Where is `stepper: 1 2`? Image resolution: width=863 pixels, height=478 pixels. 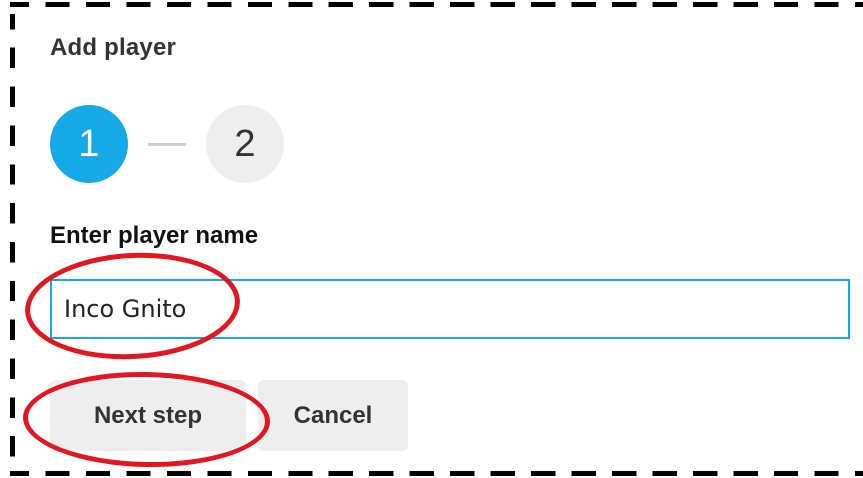 stepper: 1 2 is located at coordinates (167, 144).